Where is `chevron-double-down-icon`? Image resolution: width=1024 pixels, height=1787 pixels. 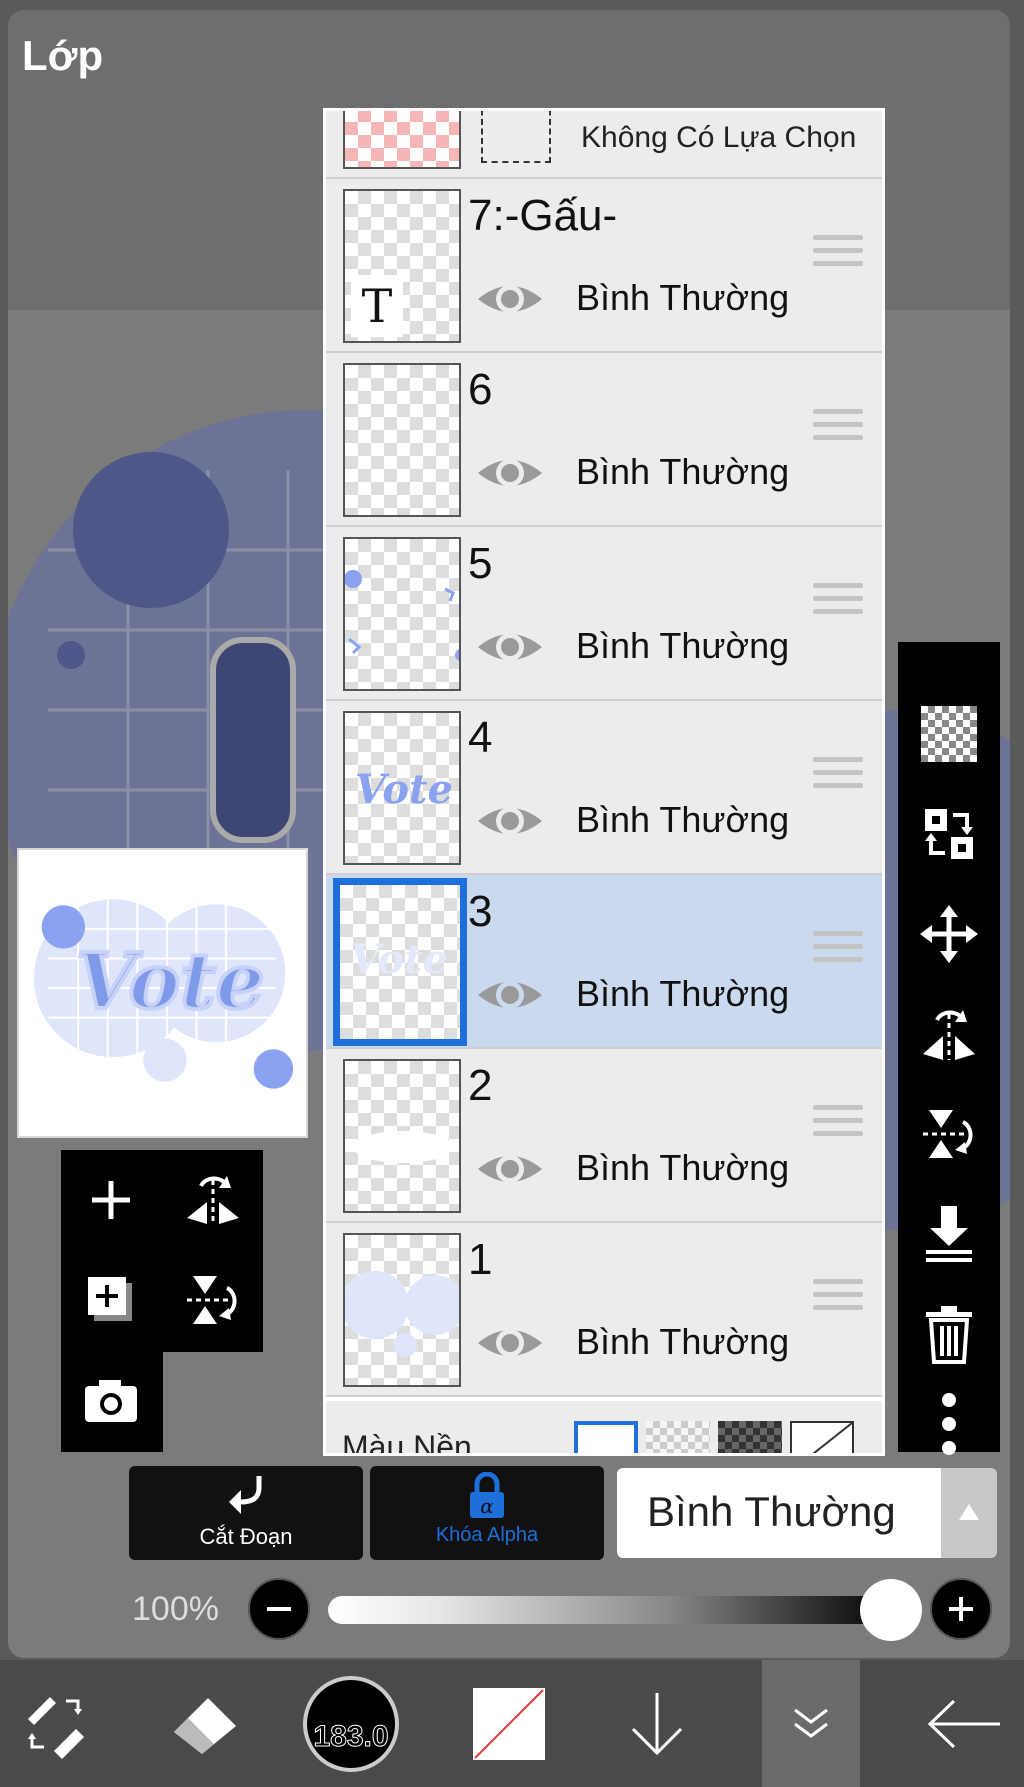
chevron-double-down-icon is located at coordinates (811, 1723).